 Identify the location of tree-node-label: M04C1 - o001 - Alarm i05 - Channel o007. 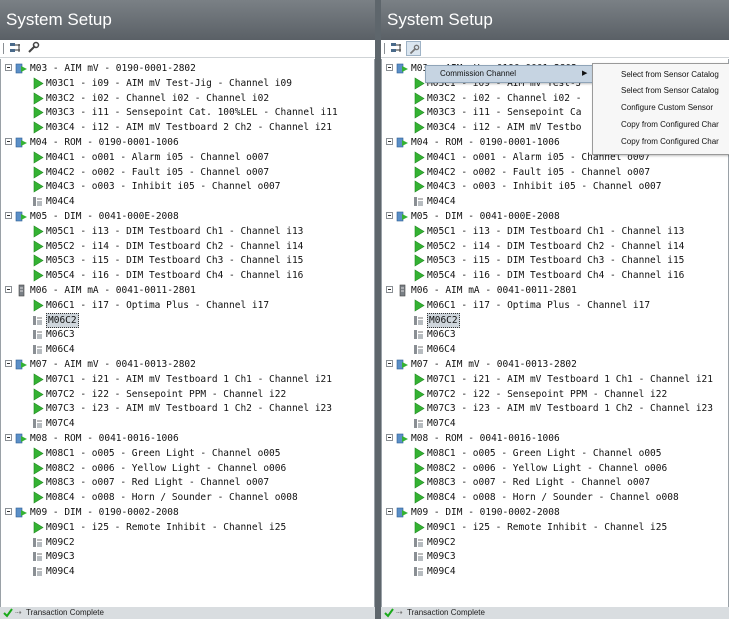
(158, 157).